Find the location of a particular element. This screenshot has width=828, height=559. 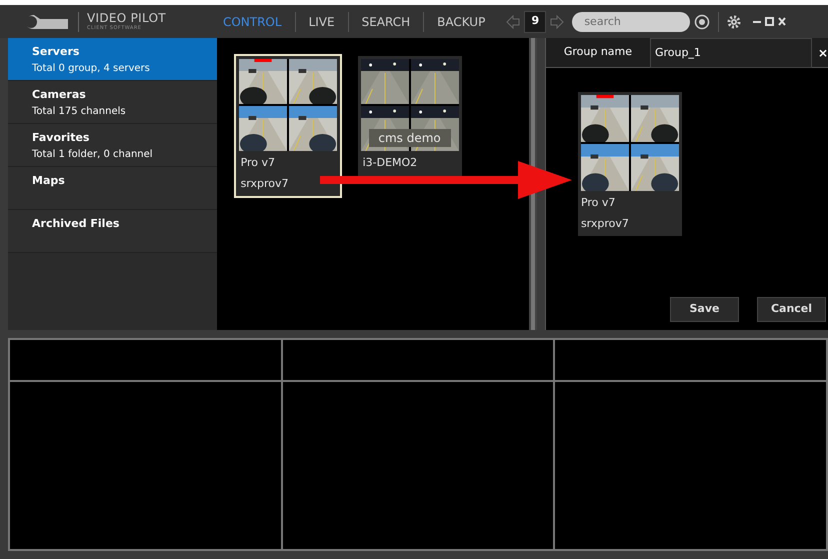

nav-tab: LIVE is located at coordinates (322, 21).